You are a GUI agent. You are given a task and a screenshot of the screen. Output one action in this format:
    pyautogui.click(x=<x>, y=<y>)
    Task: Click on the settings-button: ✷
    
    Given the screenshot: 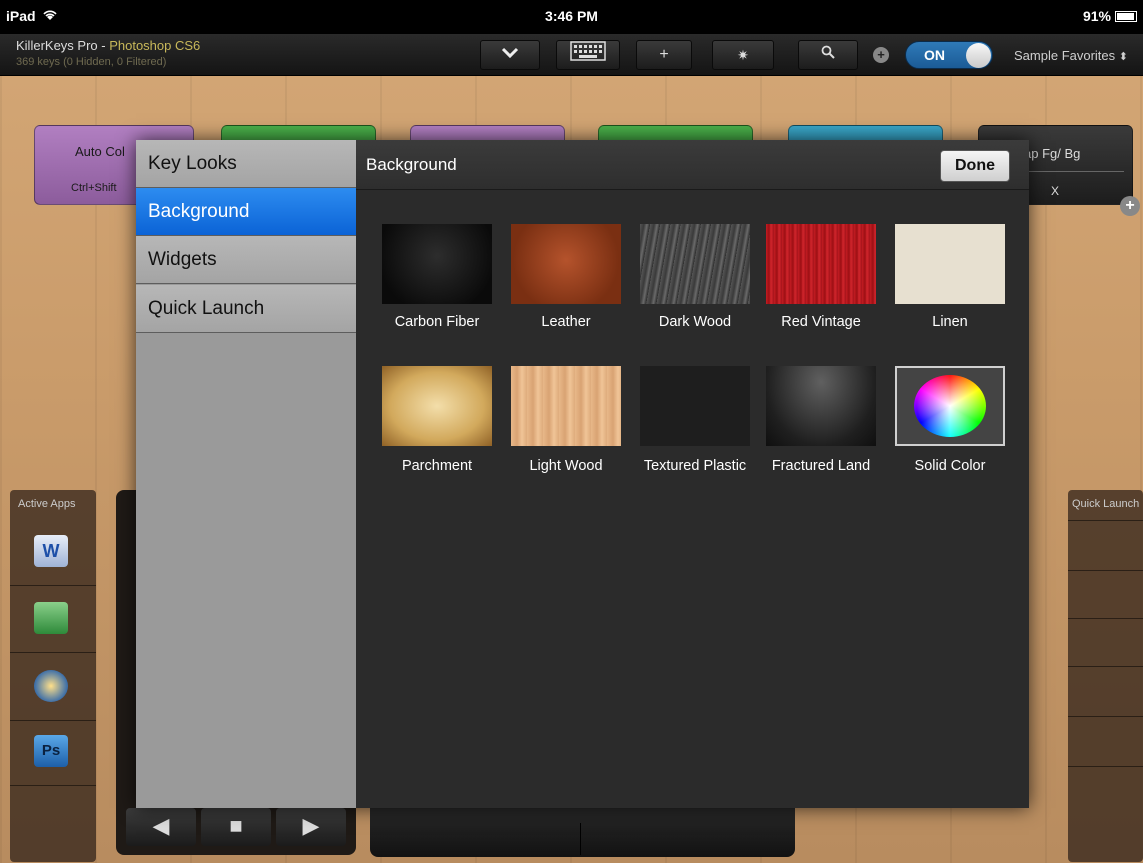 What is the action you would take?
    pyautogui.click(x=743, y=55)
    